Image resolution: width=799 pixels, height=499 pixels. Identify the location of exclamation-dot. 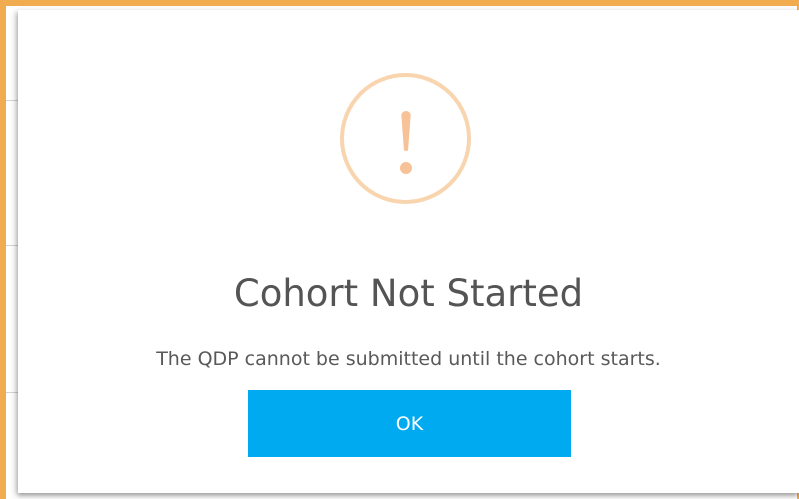
(406, 168).